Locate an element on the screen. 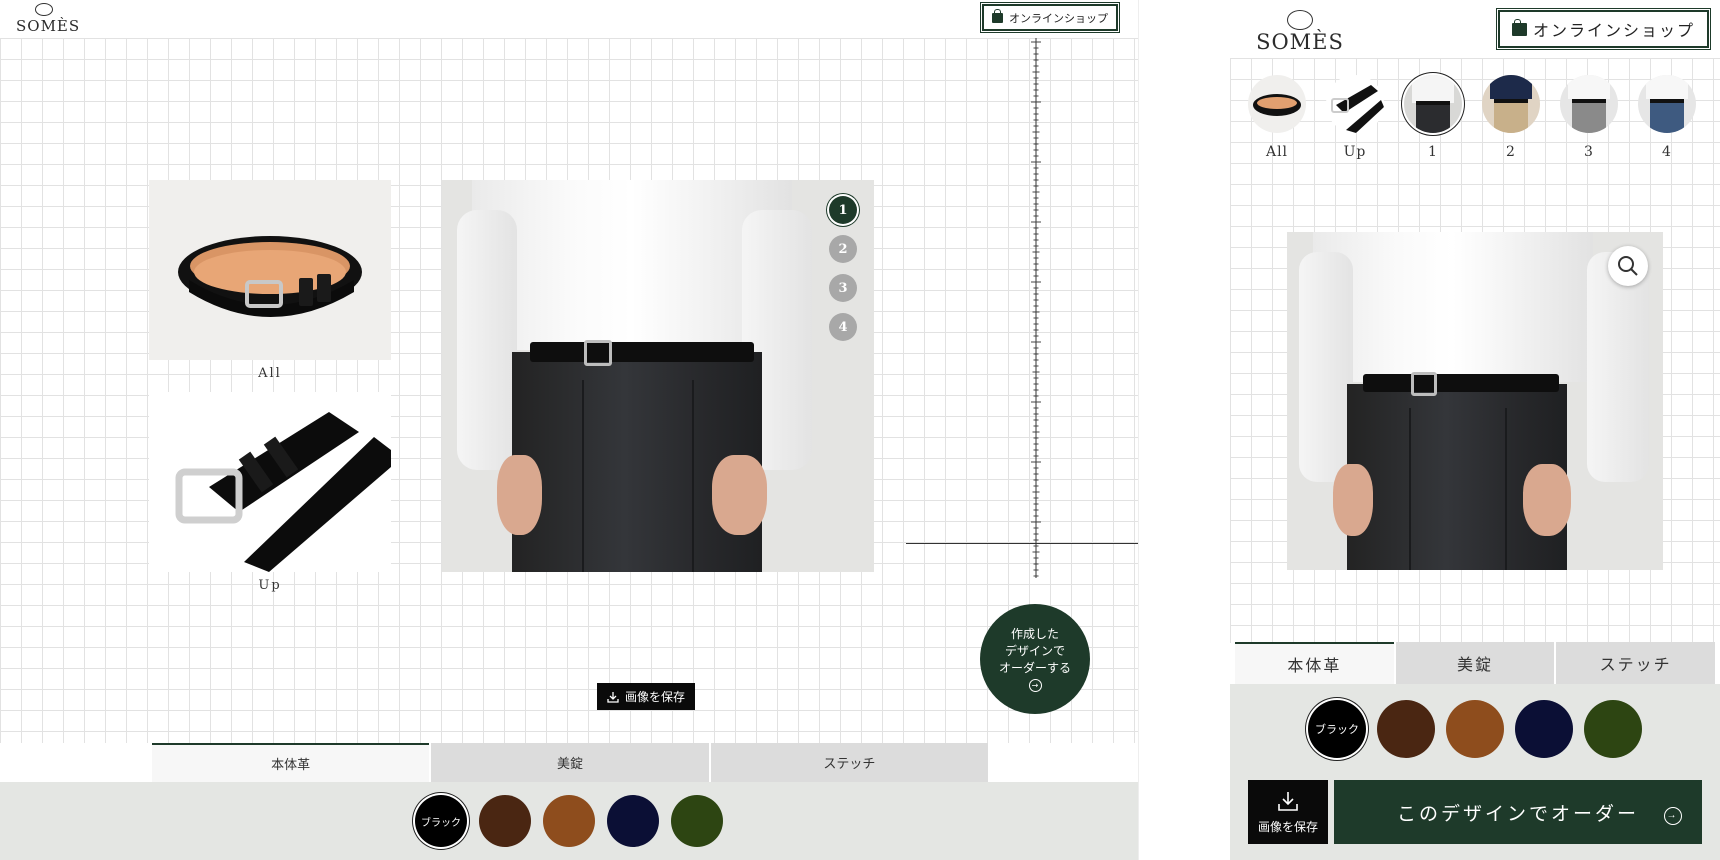 This screenshot has height=860, width=1720. ruler-guide-line is located at coordinates (1022, 543).